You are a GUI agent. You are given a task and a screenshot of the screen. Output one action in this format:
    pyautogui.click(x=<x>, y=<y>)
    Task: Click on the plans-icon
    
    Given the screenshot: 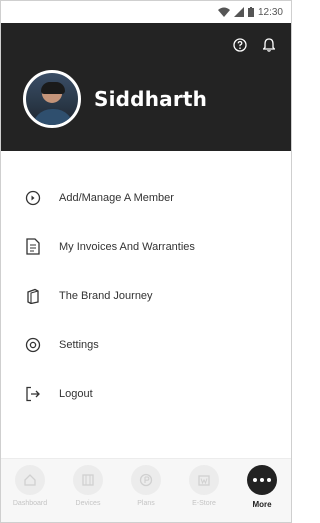 What is the action you would take?
    pyautogui.click(x=146, y=480)
    